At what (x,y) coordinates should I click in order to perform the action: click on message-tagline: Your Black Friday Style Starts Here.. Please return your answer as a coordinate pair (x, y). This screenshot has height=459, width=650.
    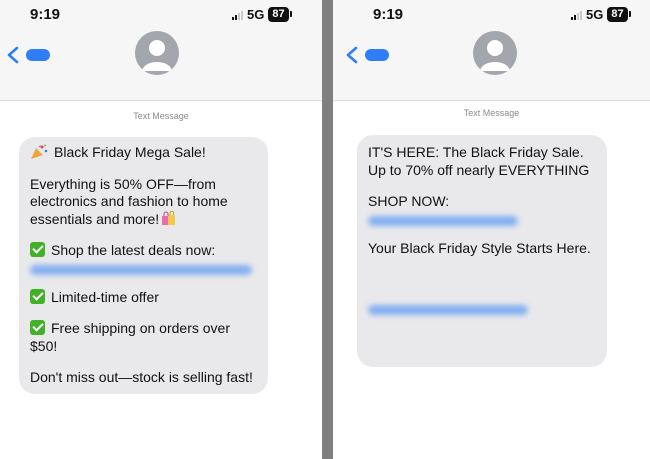
    Looking at the image, I should click on (479, 247).